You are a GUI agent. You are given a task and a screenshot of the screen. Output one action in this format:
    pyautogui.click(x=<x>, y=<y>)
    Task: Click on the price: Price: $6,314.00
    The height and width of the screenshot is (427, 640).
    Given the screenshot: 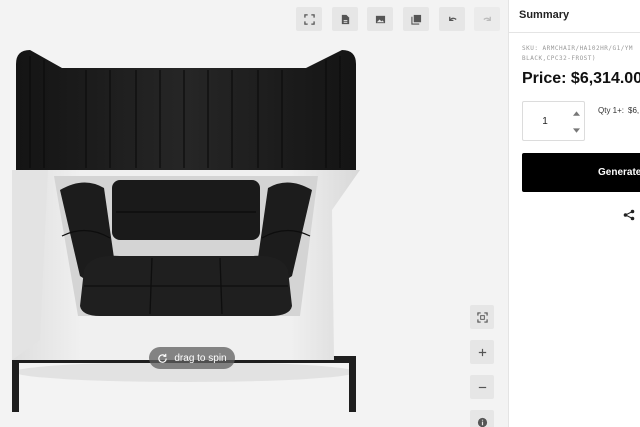 What is the action you would take?
    pyautogui.click(x=581, y=78)
    